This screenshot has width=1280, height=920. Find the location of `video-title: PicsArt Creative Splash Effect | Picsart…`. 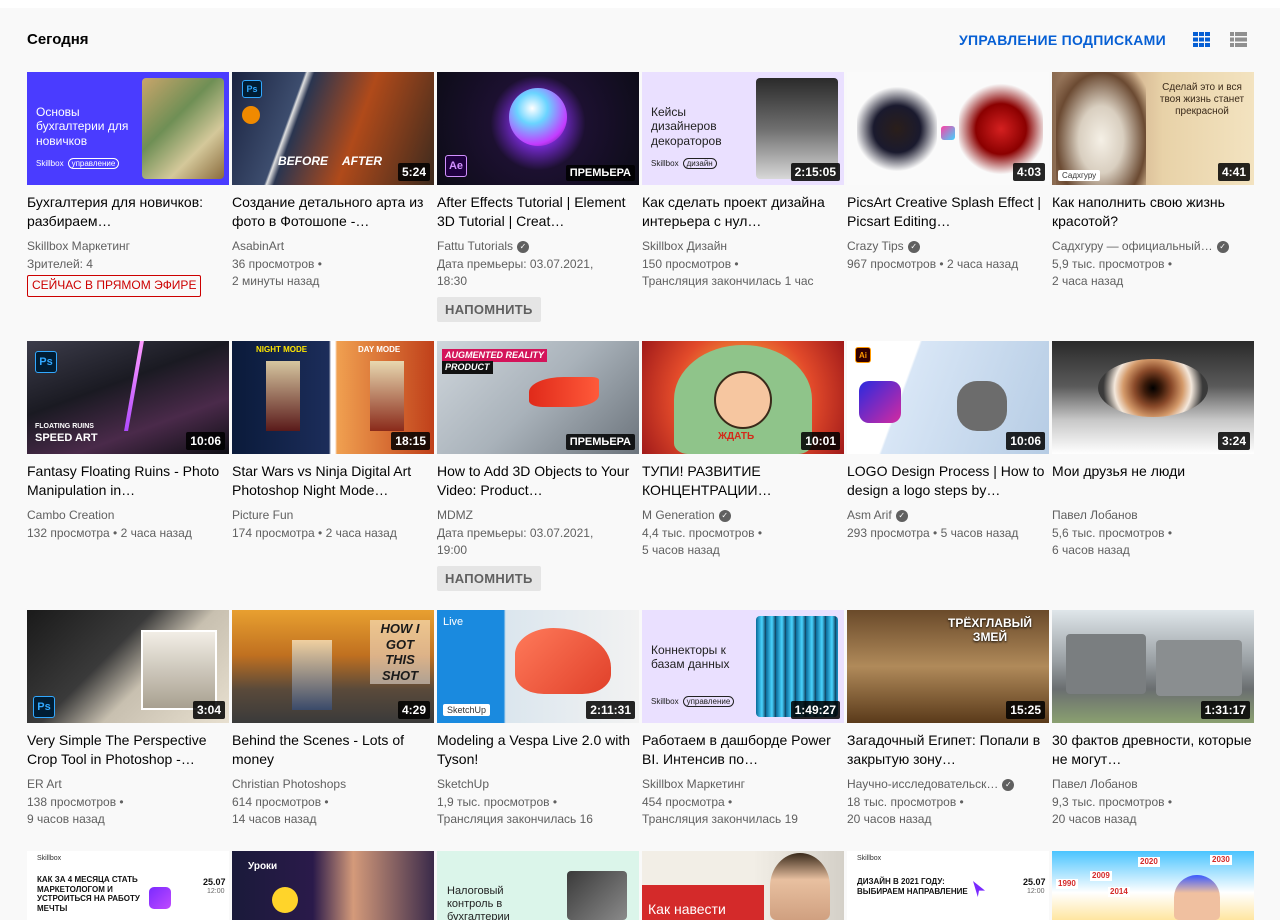

video-title: PicsArt Creative Splash Effect | Picsart… is located at coordinates (948, 212).